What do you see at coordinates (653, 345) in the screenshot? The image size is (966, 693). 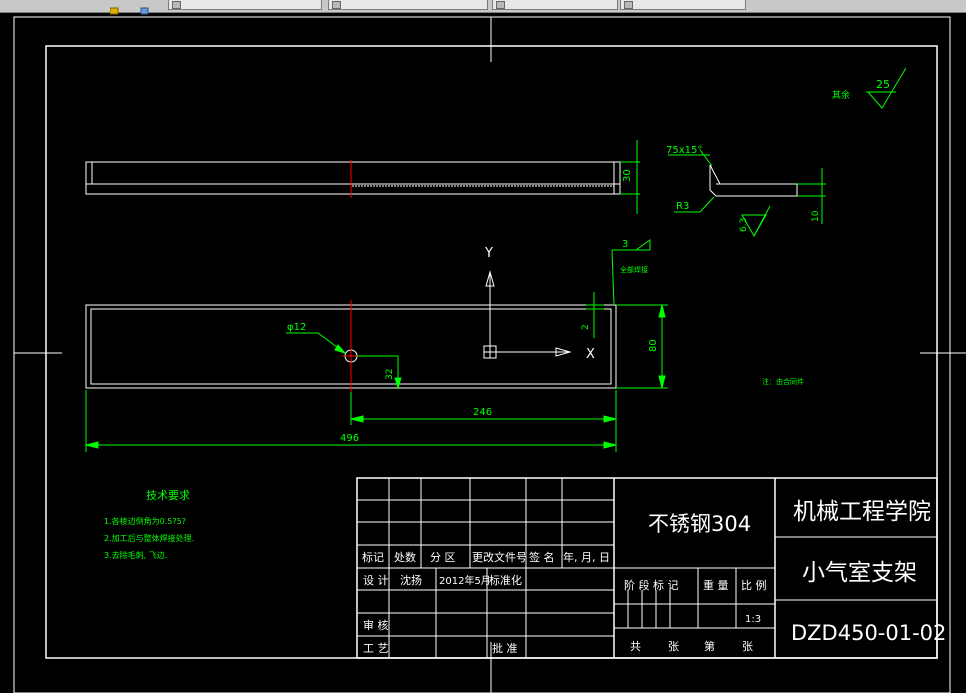 I see `dim-80-text: 80` at bounding box center [653, 345].